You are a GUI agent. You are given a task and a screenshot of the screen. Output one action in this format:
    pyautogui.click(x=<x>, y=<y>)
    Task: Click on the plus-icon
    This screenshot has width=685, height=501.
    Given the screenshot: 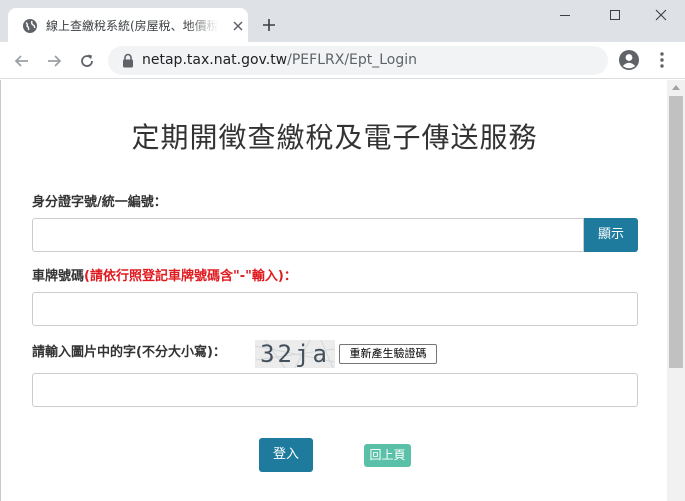 What is the action you would take?
    pyautogui.click(x=269, y=25)
    